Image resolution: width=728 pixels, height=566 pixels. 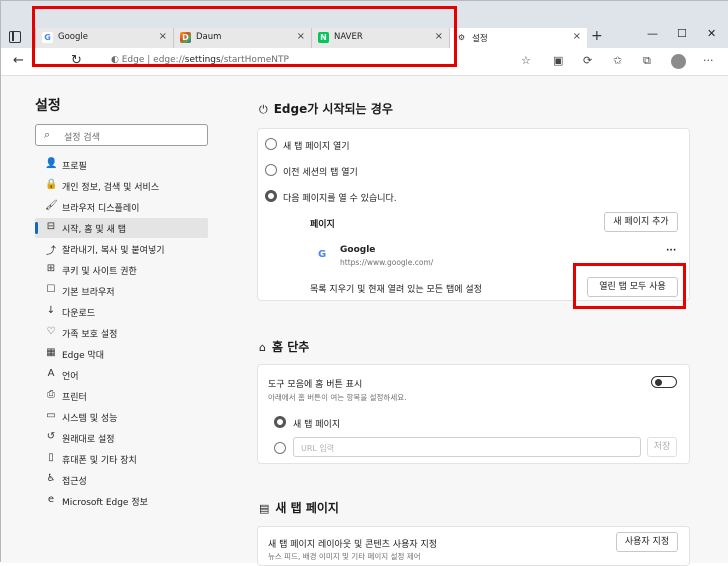 I want to click on settings-title: 설정, so click(x=48, y=106).